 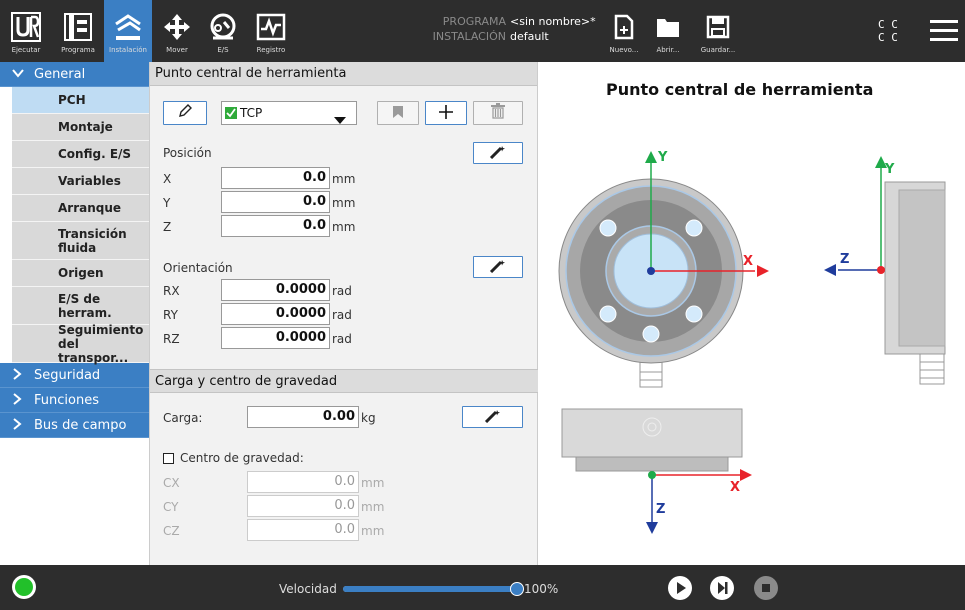 I want to click on sidebar-group-label: Seguridad, so click(x=67, y=375).